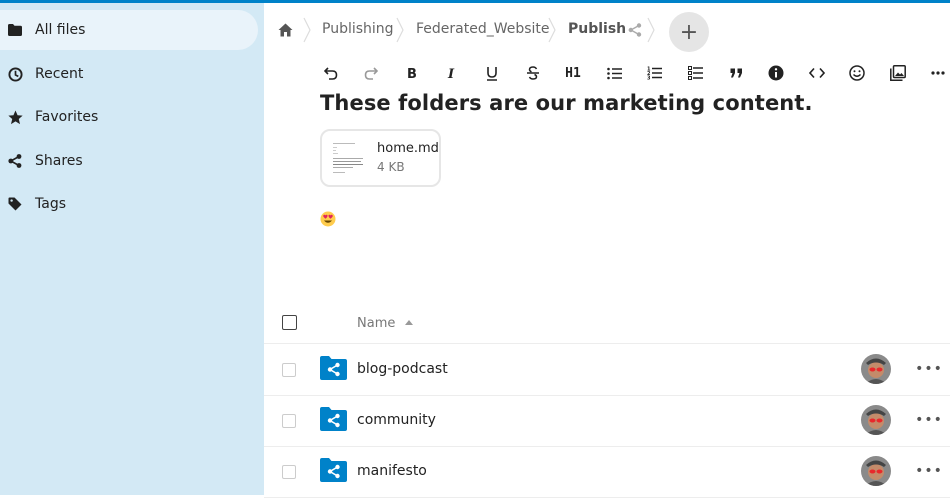 This screenshot has width=950, height=498. What do you see at coordinates (59, 161) in the screenshot?
I see `sidebar-item-label: Shares` at bounding box center [59, 161].